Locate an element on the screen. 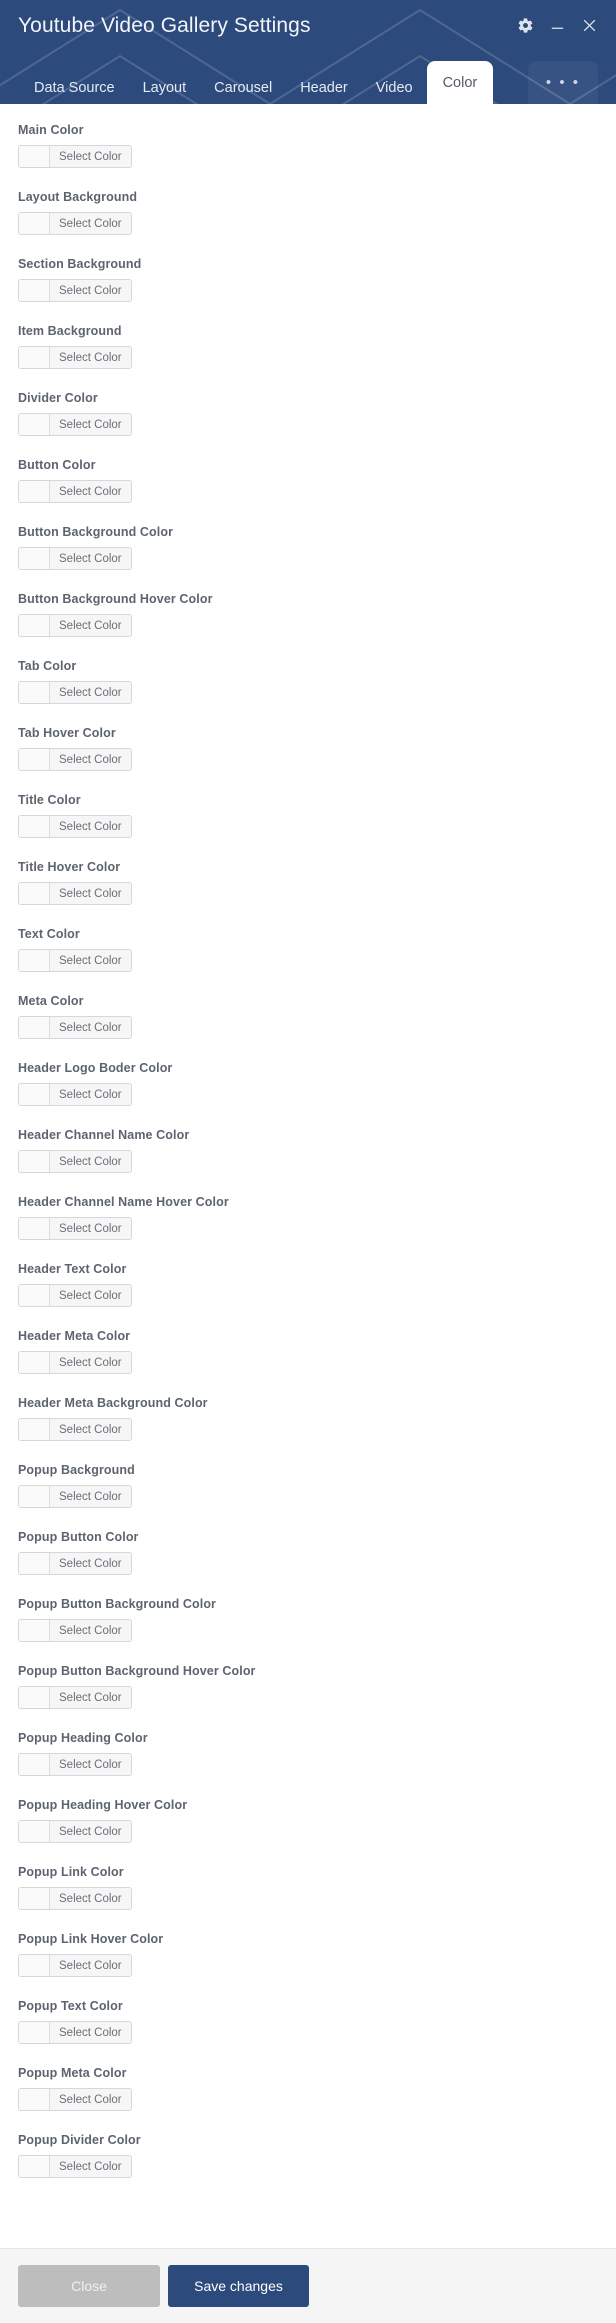 The height and width of the screenshot is (2323, 616). color-field-label: Popup Link Color is located at coordinates (71, 1872).